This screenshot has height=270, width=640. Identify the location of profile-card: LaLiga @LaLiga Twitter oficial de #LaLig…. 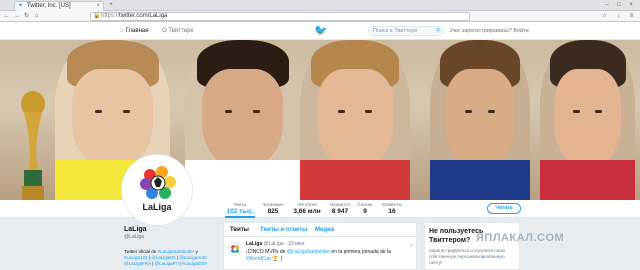
(170, 247).